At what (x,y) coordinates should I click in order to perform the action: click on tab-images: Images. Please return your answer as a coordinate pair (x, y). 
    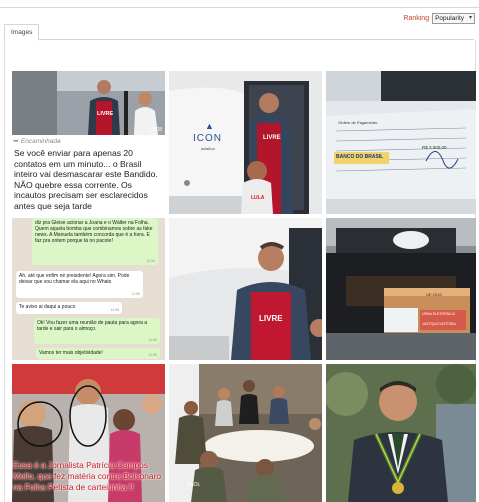
    Looking at the image, I should click on (22, 32).